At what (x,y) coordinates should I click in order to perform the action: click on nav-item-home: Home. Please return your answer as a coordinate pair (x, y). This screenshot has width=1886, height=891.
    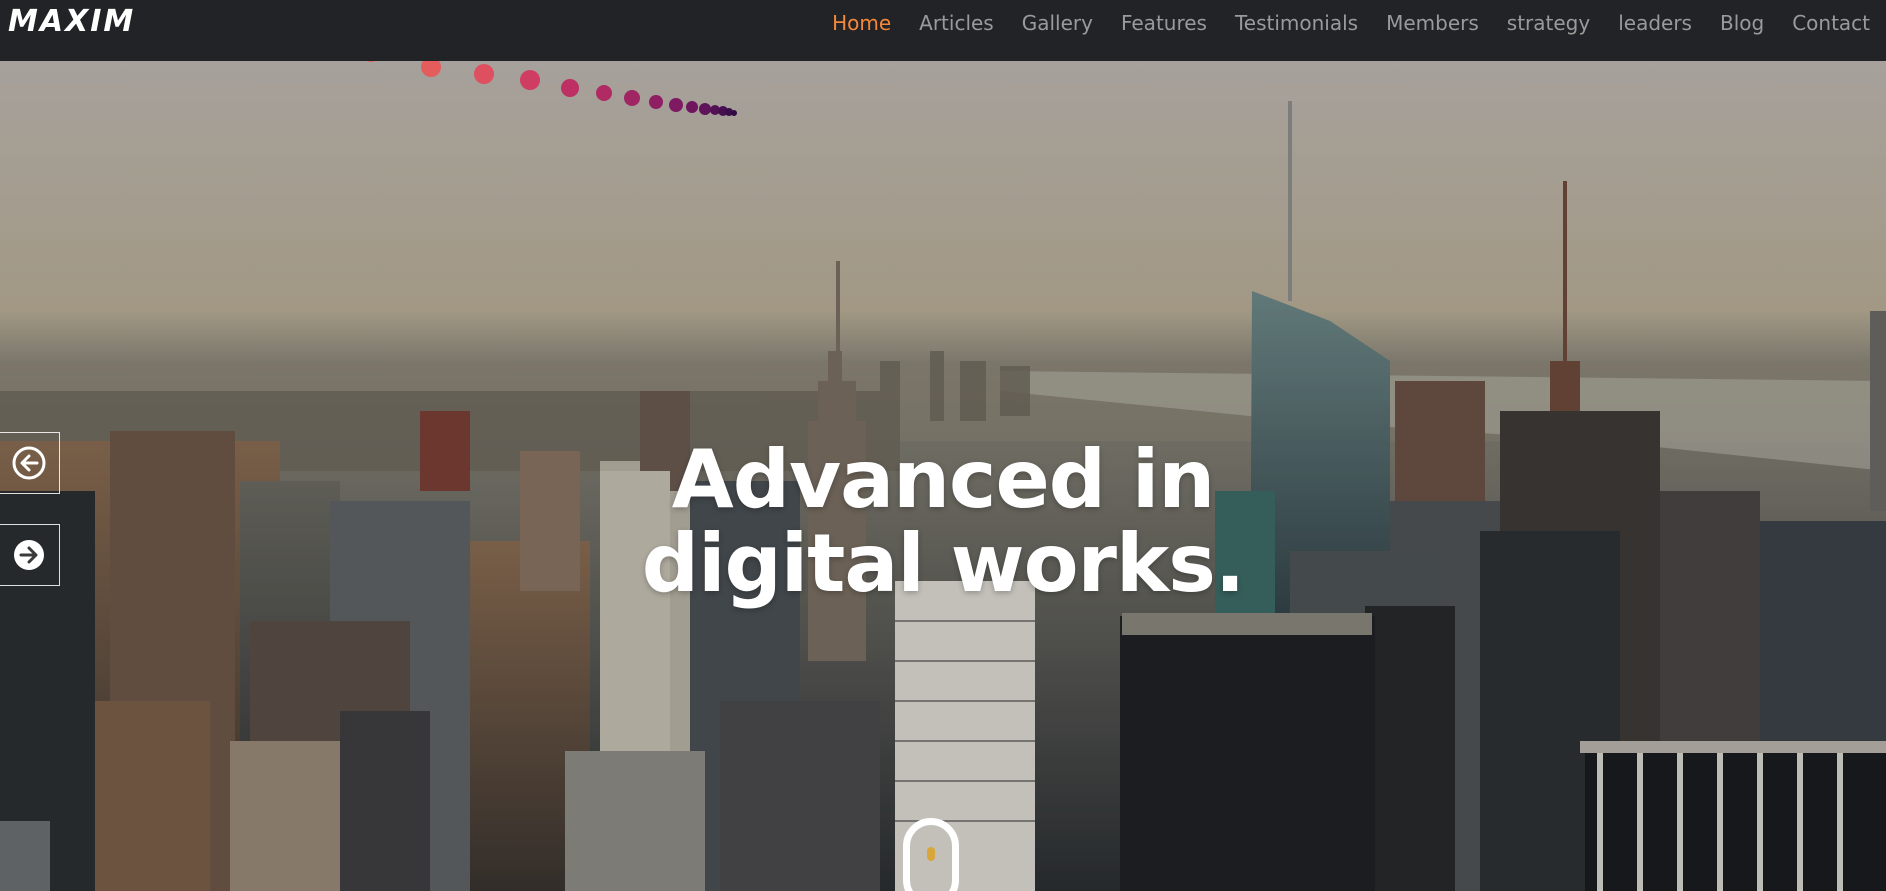
    Looking at the image, I should click on (861, 23).